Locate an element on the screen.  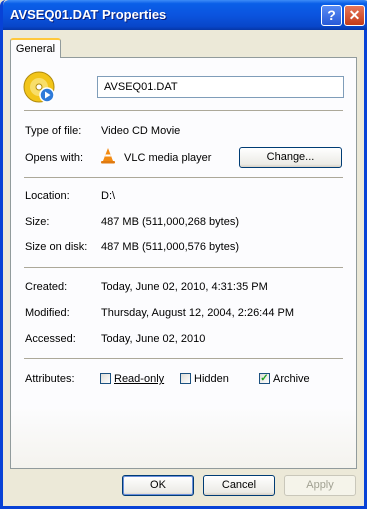
cancel-button: Cancel is located at coordinates (239, 485).